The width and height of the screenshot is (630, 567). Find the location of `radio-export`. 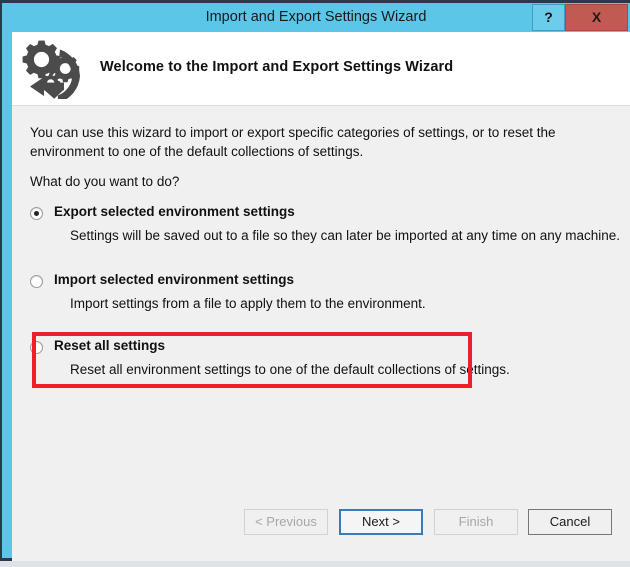

radio-export is located at coordinates (36, 213).